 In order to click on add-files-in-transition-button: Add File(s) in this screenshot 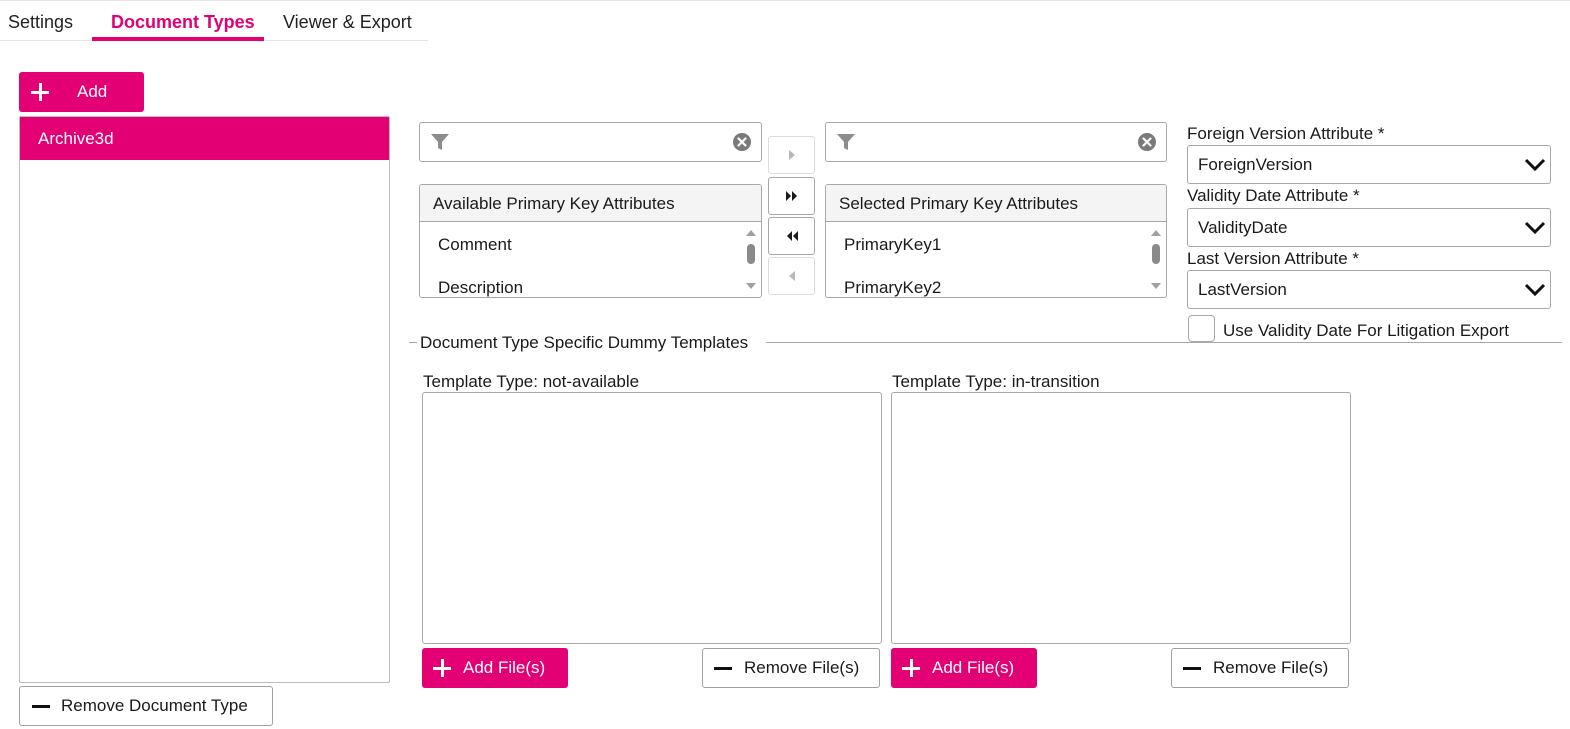, I will do `click(964, 668)`.